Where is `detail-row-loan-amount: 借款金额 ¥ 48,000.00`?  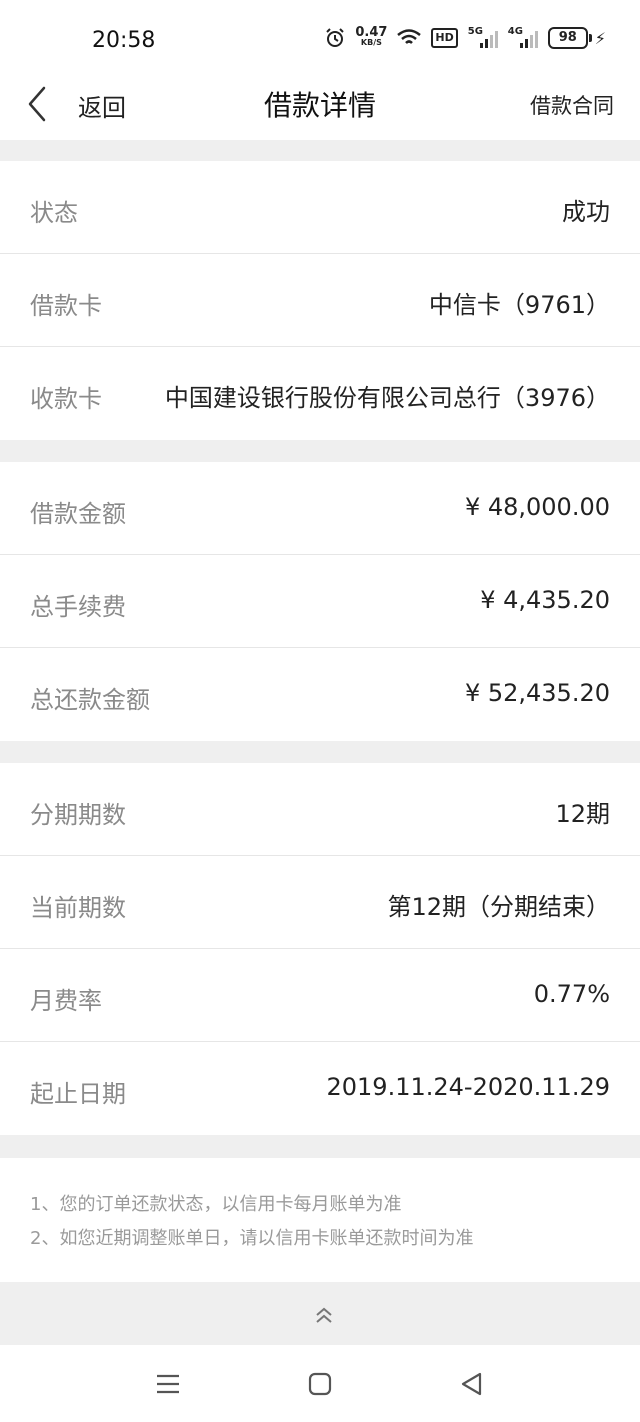 detail-row-loan-amount: 借款金额 ¥ 48,000.00 is located at coordinates (320, 508).